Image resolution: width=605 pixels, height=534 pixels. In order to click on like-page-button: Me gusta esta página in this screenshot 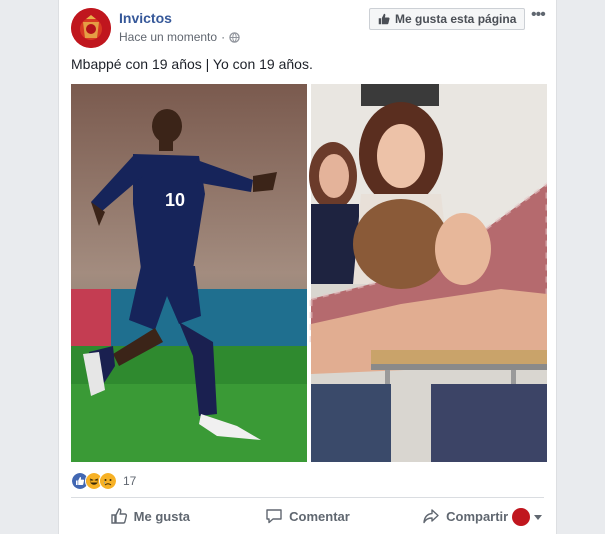, I will do `click(447, 19)`.